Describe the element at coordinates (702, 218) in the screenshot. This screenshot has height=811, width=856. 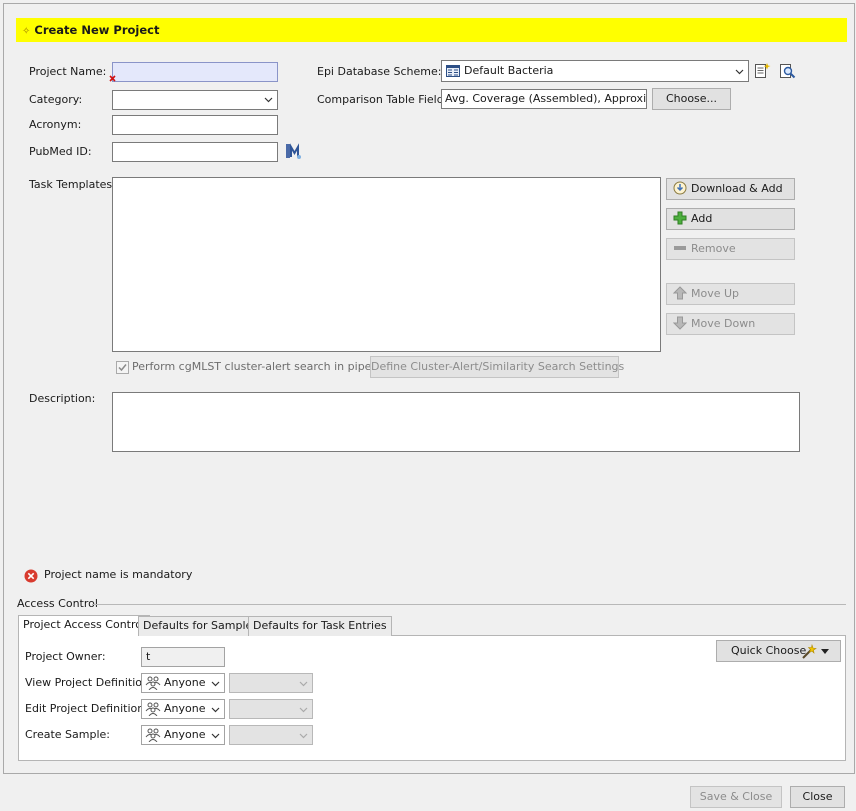
I see `add-label: Add` at that location.